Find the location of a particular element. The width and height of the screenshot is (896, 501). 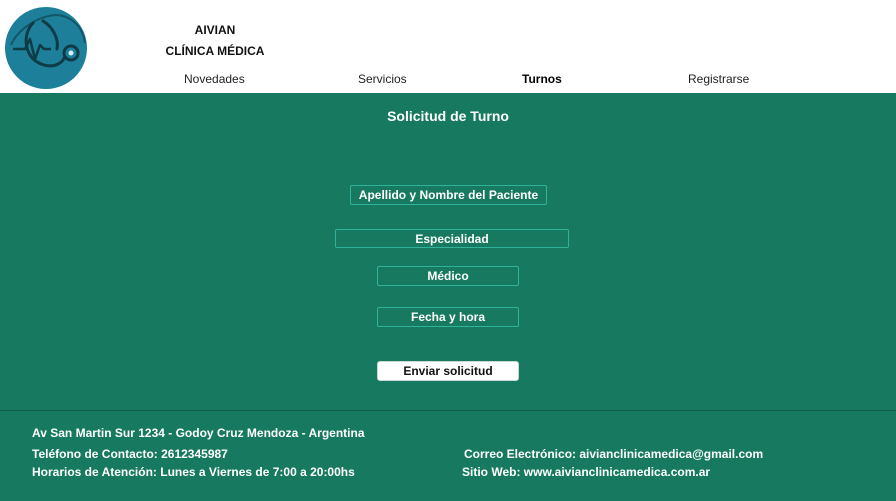

clinic-logo is located at coordinates (46, 48).